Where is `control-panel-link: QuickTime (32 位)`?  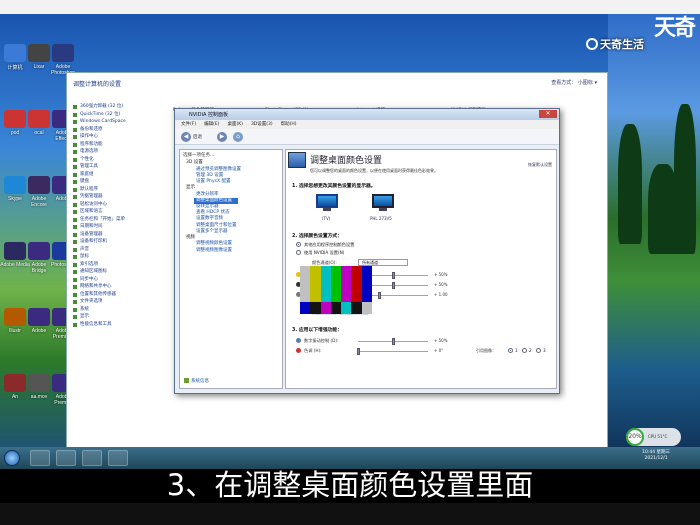
control-panel-link: QuickTime (32 位) is located at coordinates (113, 115).